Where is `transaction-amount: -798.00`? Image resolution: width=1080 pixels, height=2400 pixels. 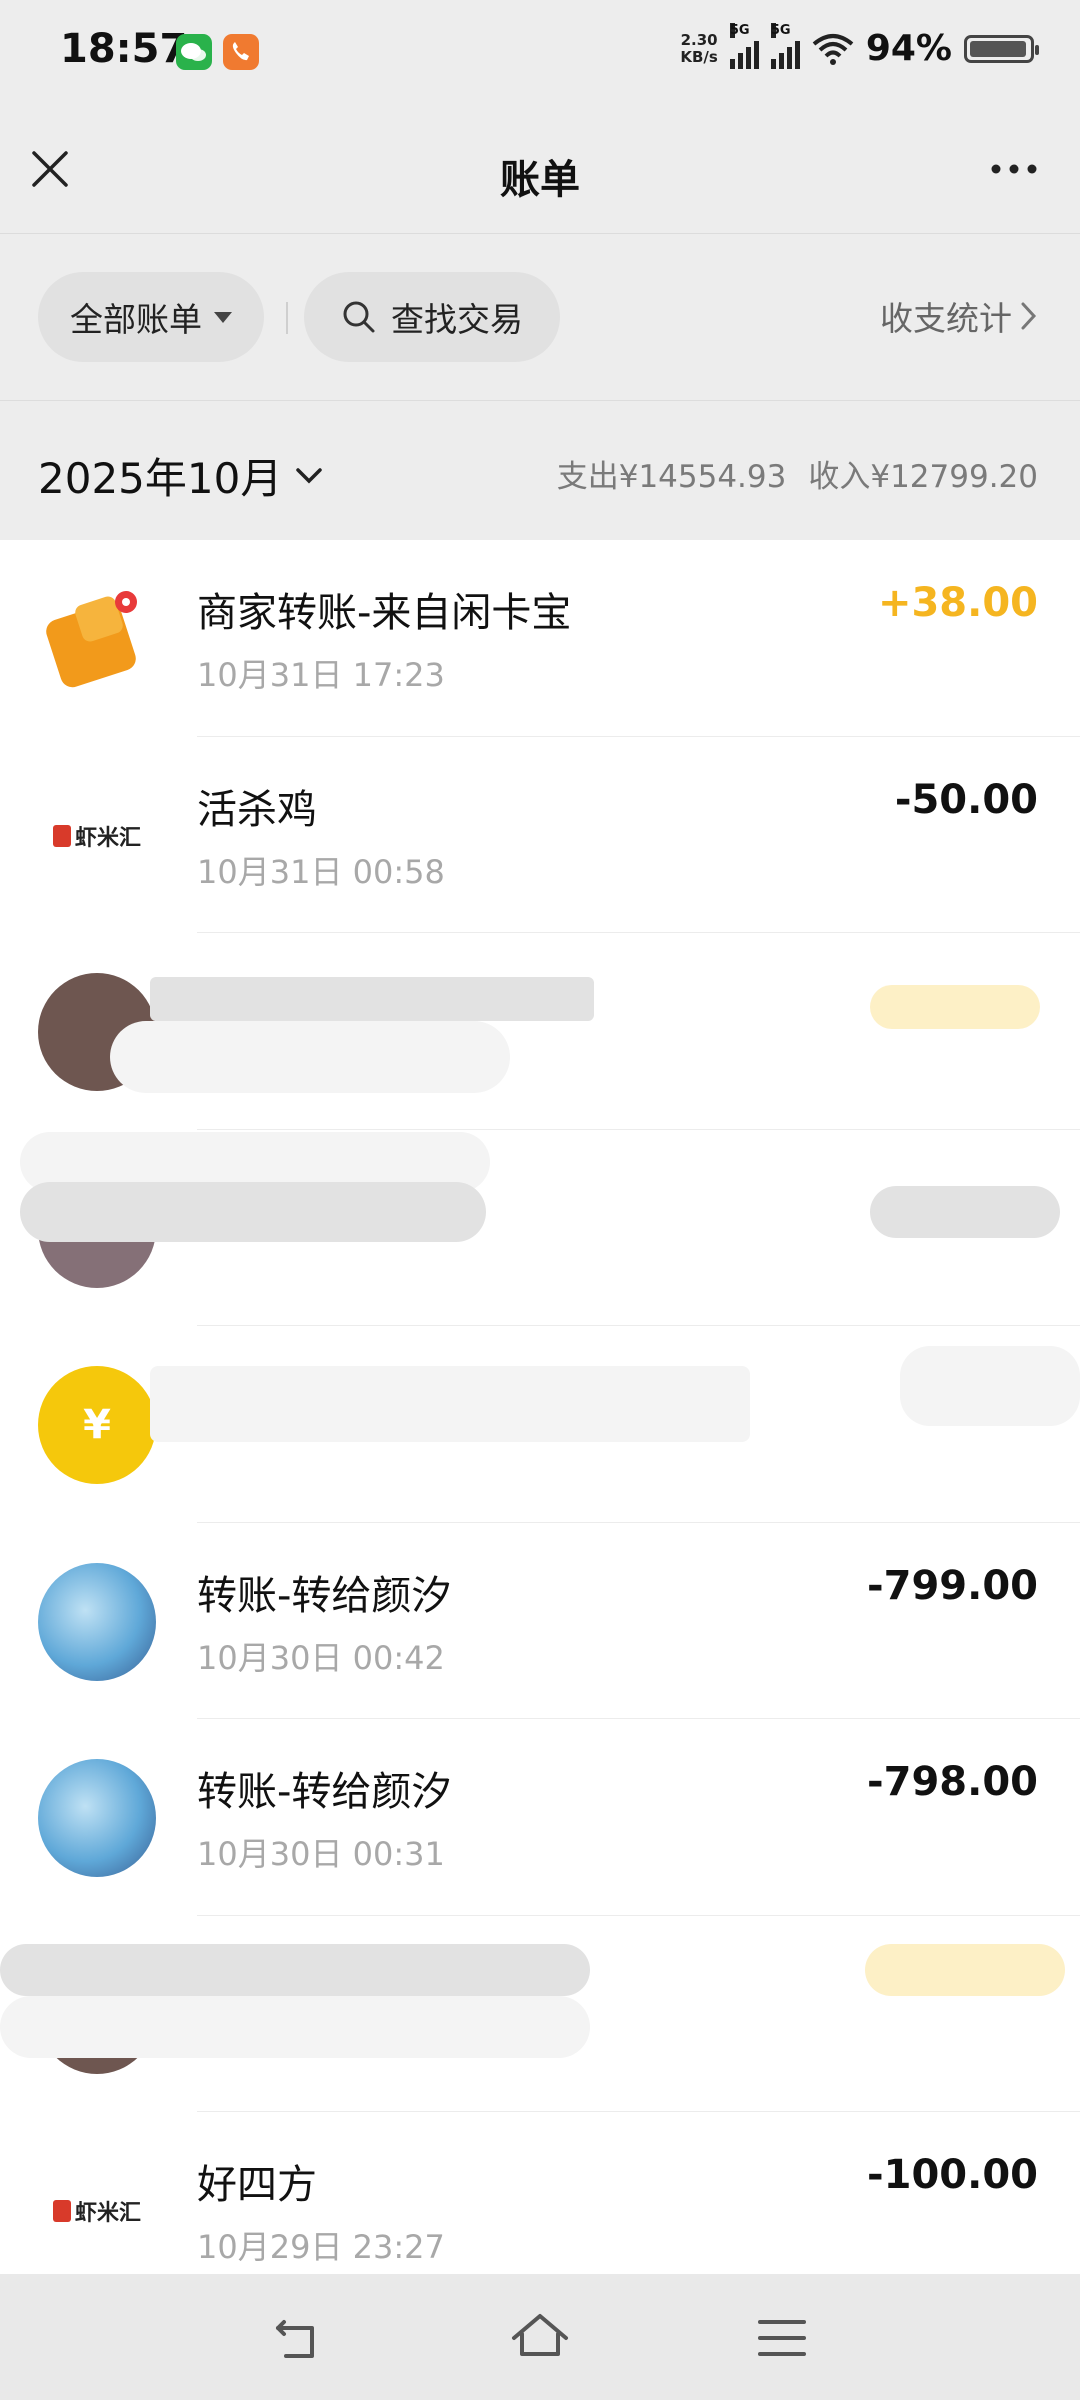
transaction-amount: -798.00 is located at coordinates (952, 1782).